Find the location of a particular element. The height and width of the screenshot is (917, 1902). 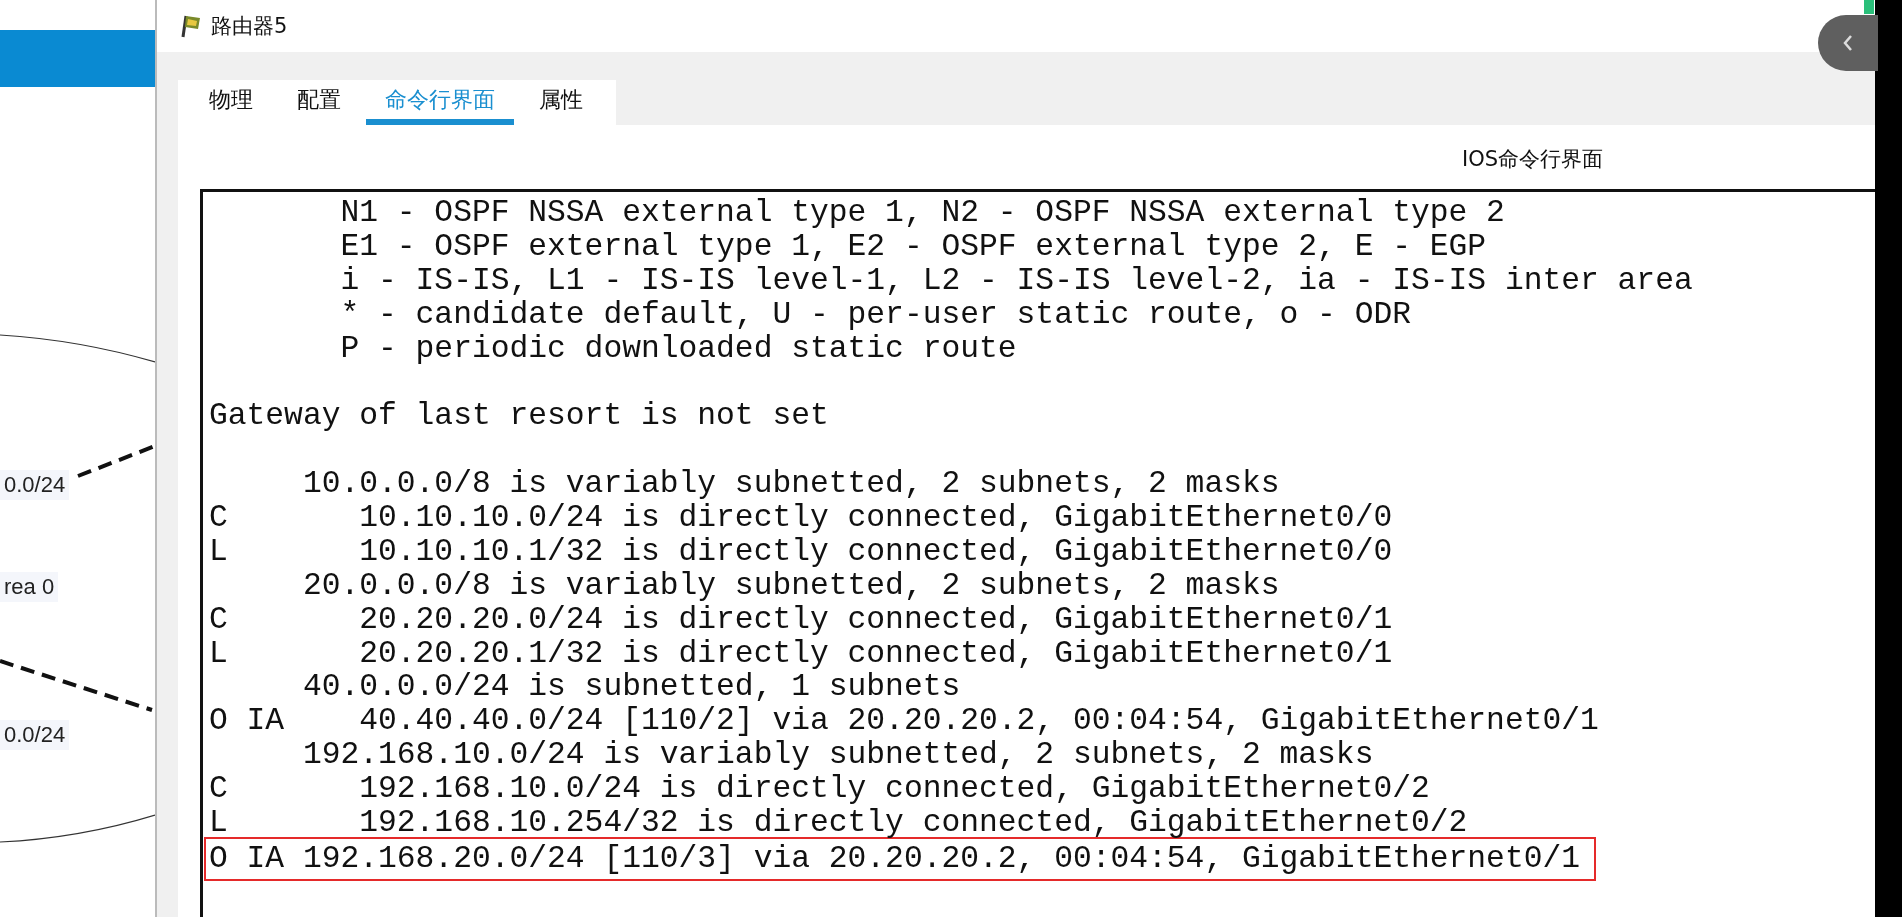

console-line: 192.168.10.0/24 is variably subnetted, 2 subnets, 2 masks is located at coordinates (837, 755).